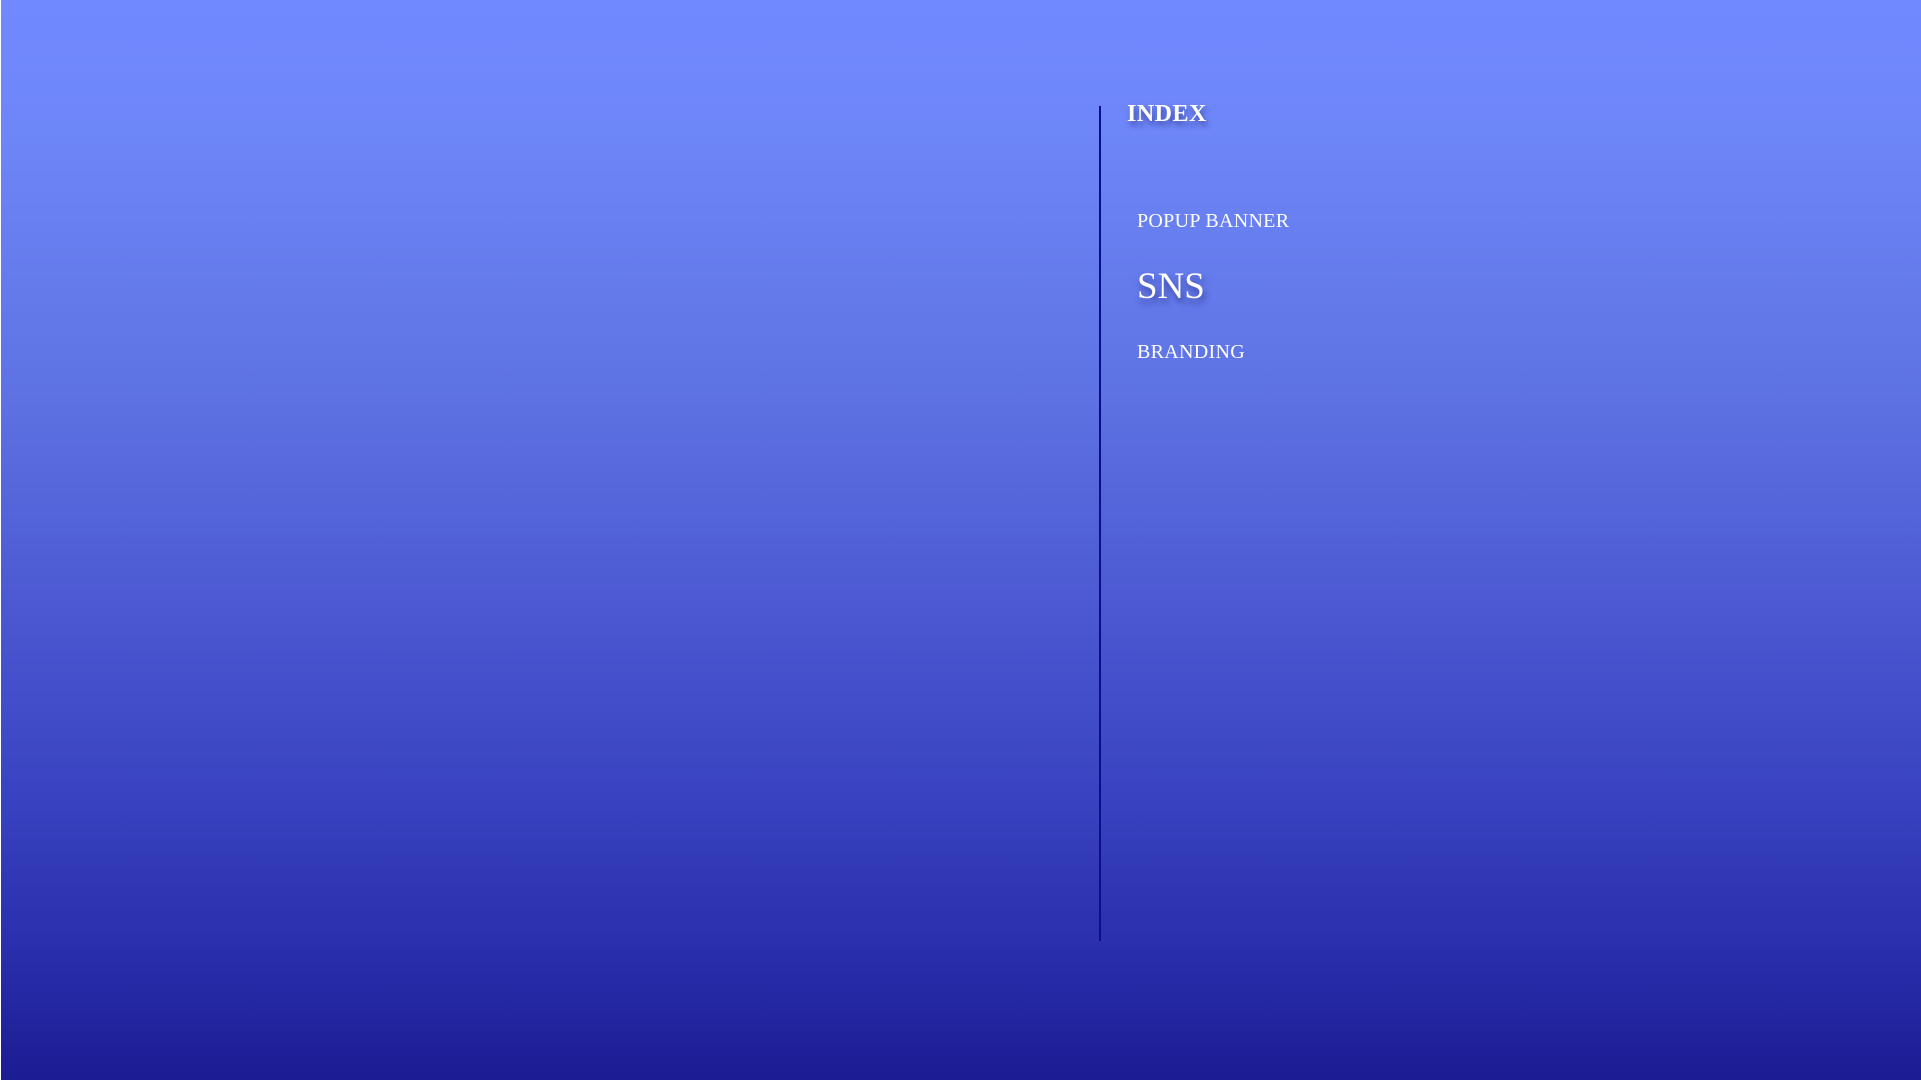  I want to click on index-title: INDEX, so click(1167, 114).